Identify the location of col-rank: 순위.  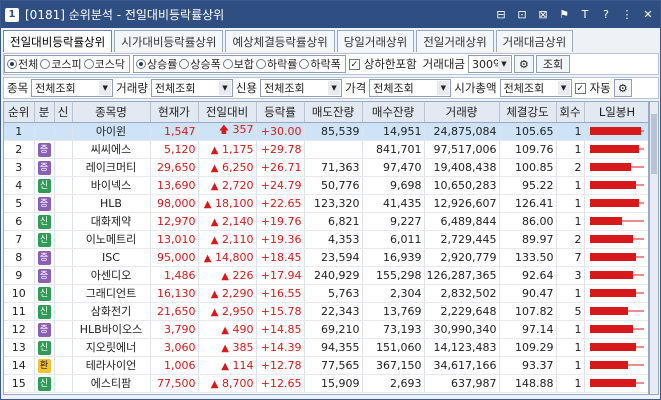
(19, 112).